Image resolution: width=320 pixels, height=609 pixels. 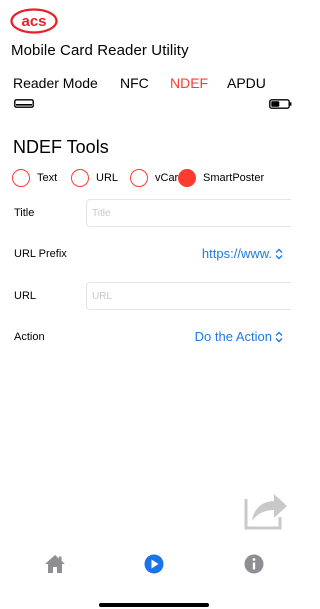 I want to click on radio-url: URL, so click(x=94, y=178).